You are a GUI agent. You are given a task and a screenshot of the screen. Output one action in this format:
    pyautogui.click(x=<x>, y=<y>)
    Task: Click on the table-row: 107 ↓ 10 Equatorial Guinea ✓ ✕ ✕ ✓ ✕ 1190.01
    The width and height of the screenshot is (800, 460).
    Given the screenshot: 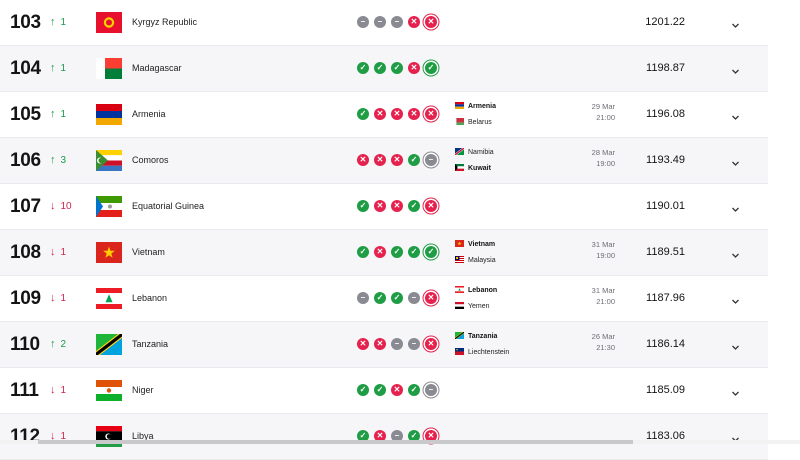 What is the action you would take?
    pyautogui.click(x=384, y=207)
    